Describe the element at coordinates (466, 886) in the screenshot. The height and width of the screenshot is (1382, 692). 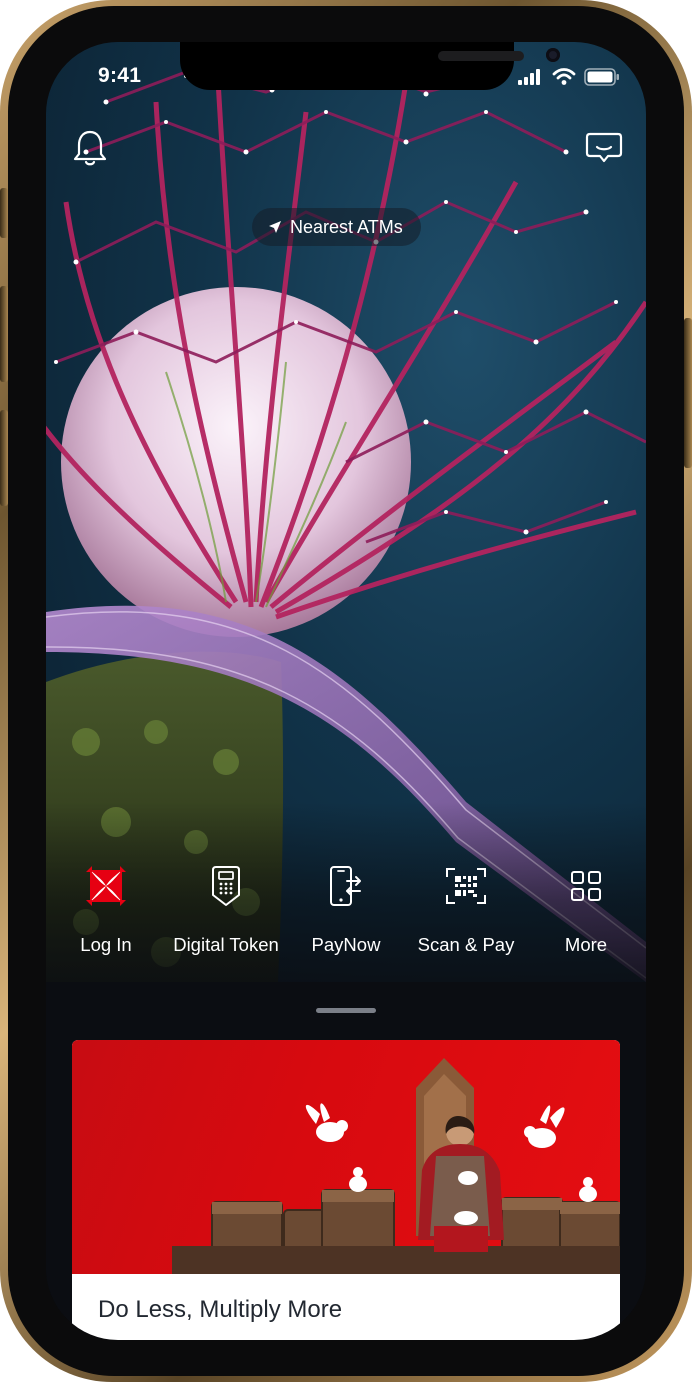
I see `qr-scan-icon` at that location.